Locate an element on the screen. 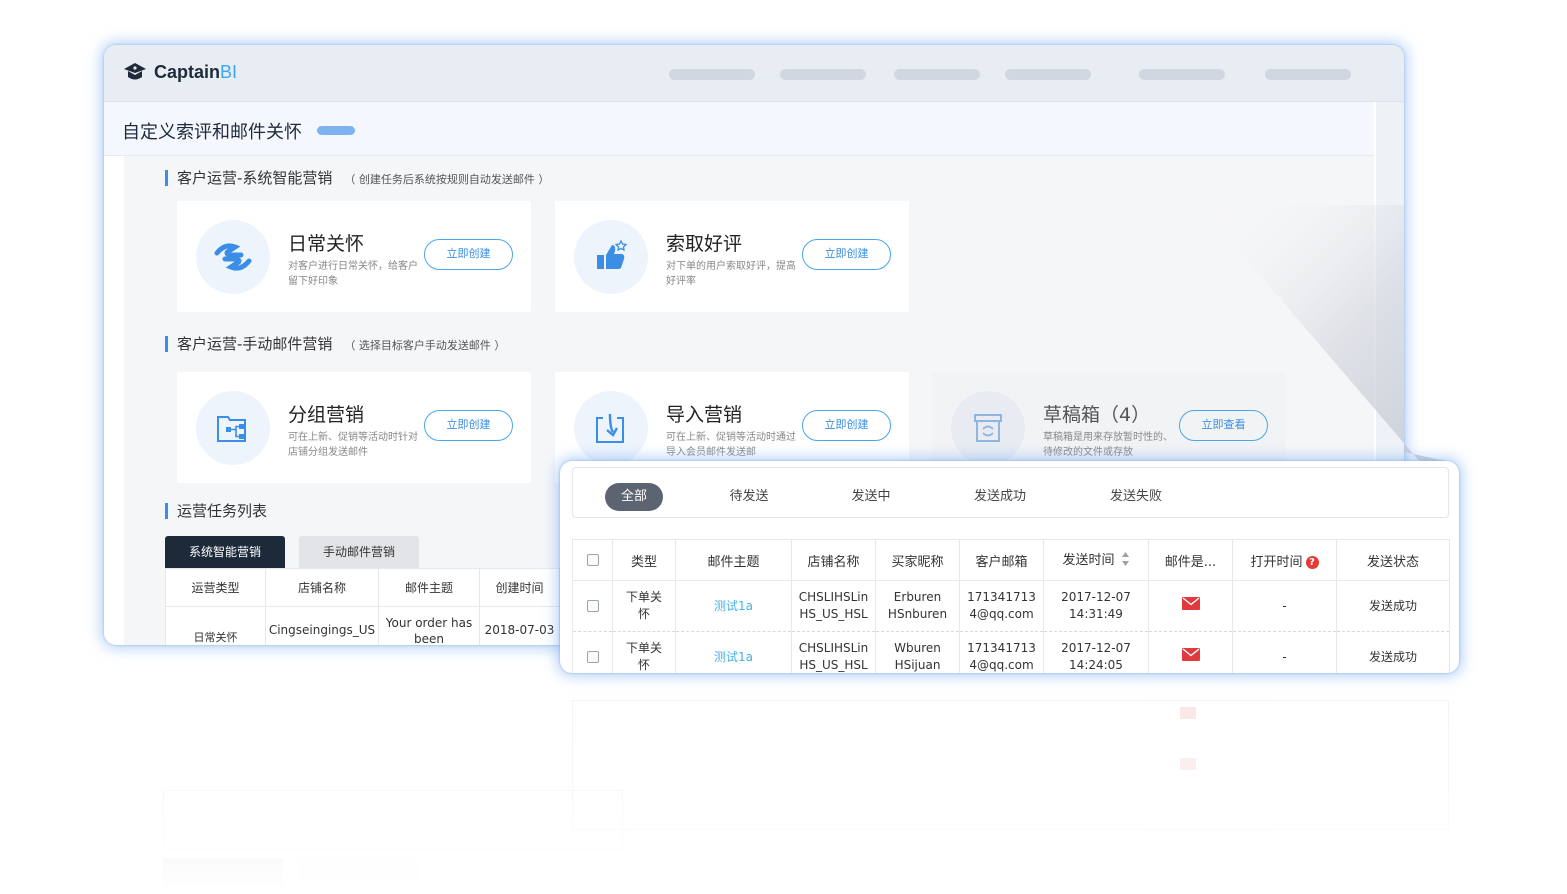 Image resolution: width=1567 pixels, height=894 pixels. tab-sent-success: 发送成功 is located at coordinates (1000, 497).